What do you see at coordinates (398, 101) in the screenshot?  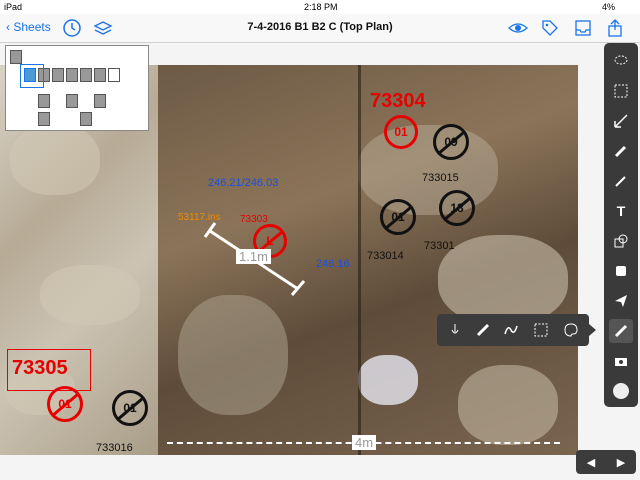 I see `map-label-73304: 73304` at bounding box center [398, 101].